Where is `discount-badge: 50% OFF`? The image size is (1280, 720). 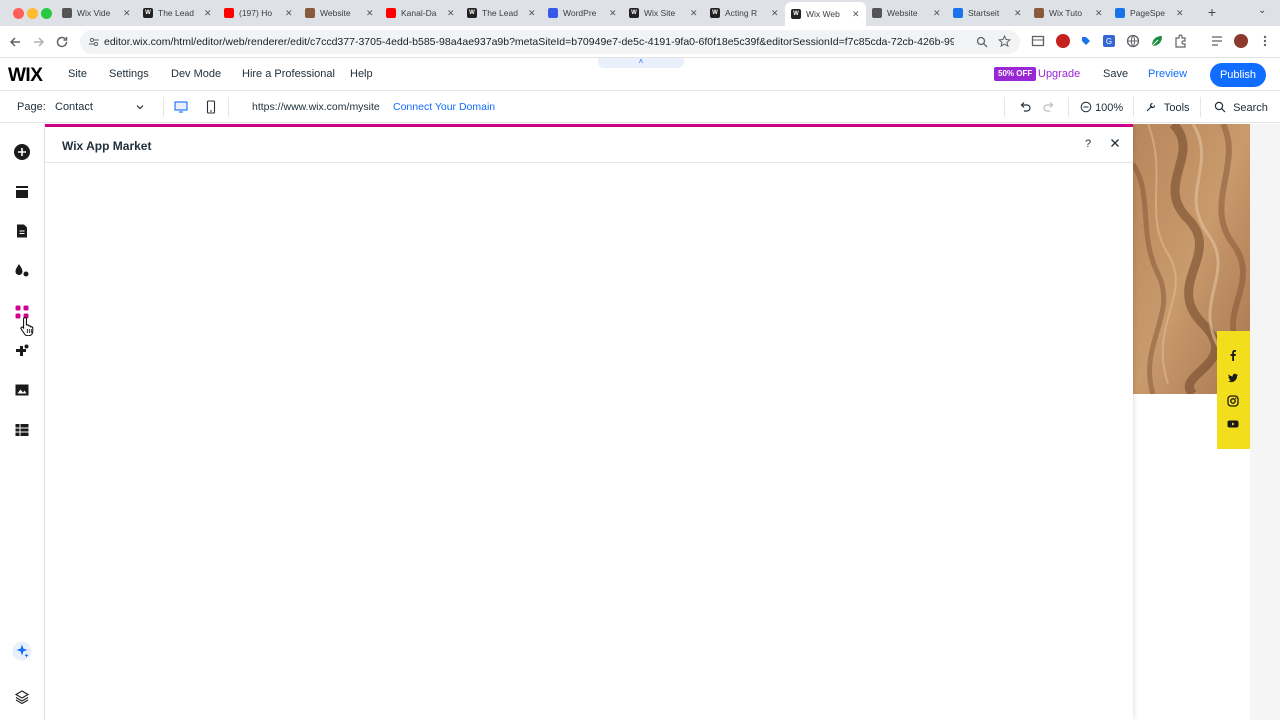
discount-badge: 50% OFF is located at coordinates (1015, 74).